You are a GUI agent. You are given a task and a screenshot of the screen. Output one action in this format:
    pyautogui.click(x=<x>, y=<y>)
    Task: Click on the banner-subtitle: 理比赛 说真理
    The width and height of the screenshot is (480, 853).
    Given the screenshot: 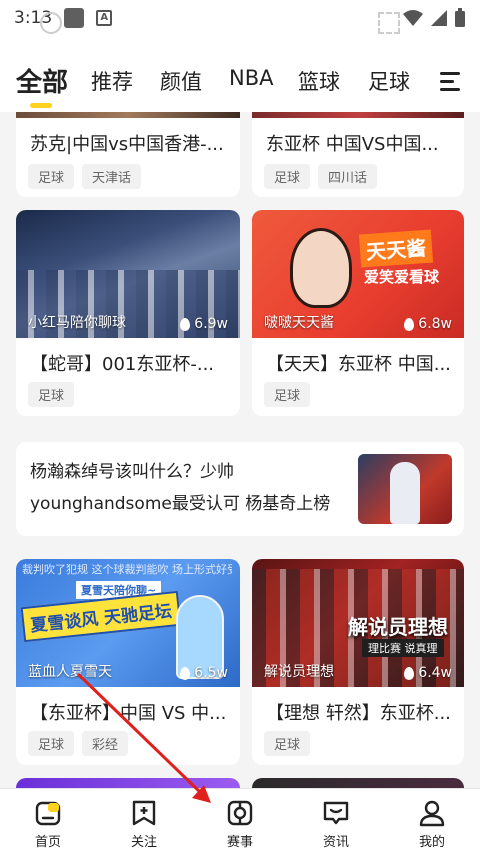 What is the action you would take?
    pyautogui.click(x=403, y=648)
    